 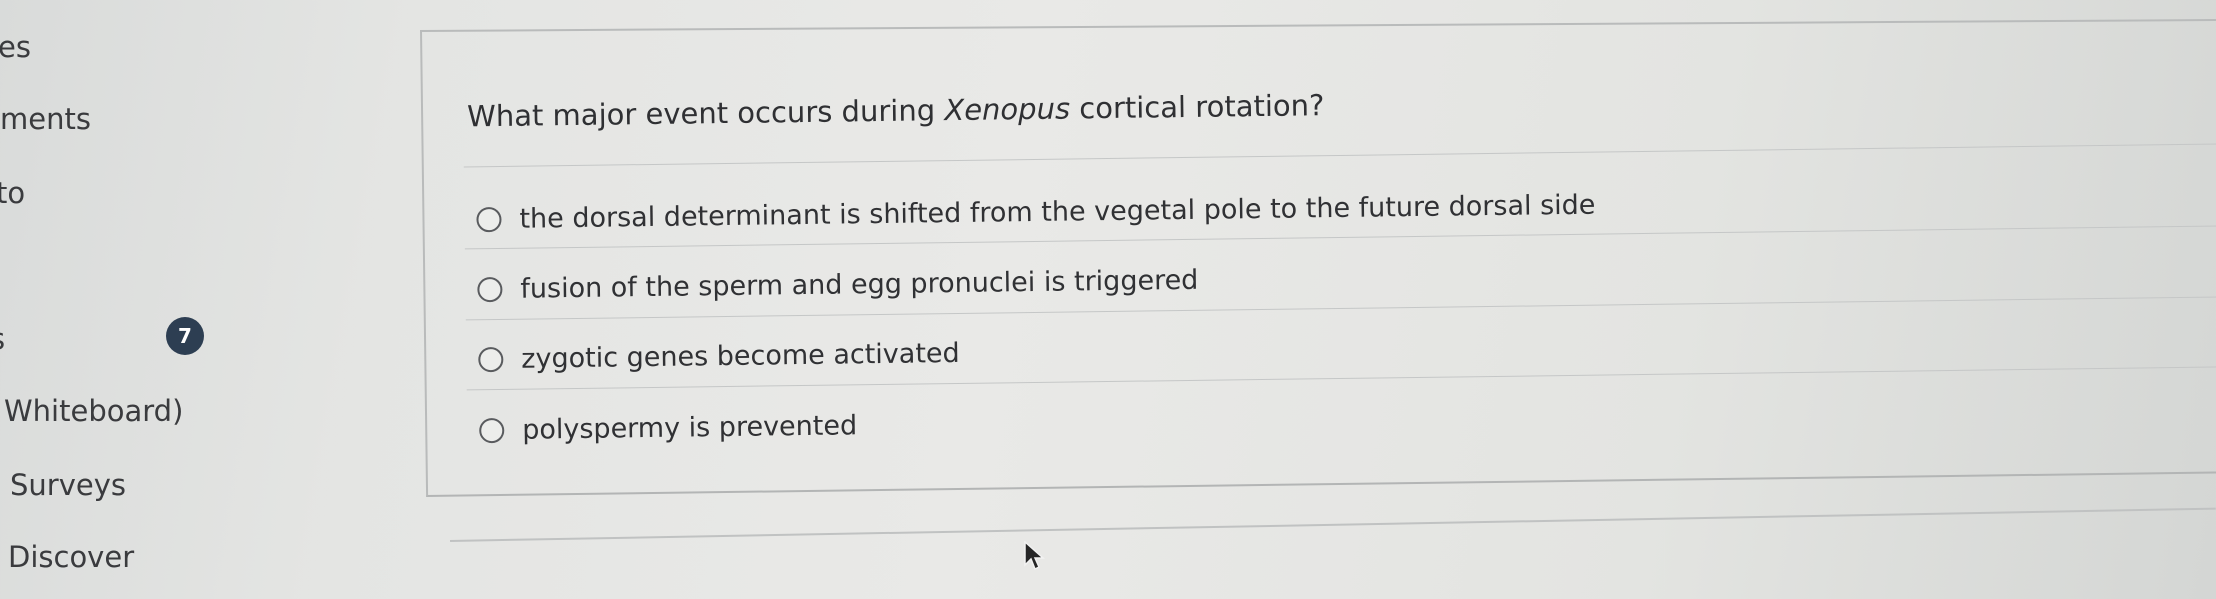 I want to click on question-text-italic: Xenopus, so click(x=1007, y=109).